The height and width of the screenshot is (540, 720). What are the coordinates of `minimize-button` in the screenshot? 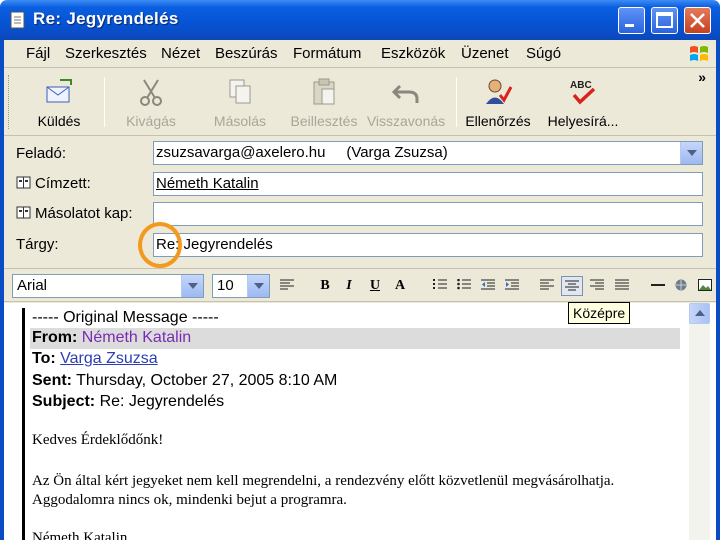 It's located at (631, 20).